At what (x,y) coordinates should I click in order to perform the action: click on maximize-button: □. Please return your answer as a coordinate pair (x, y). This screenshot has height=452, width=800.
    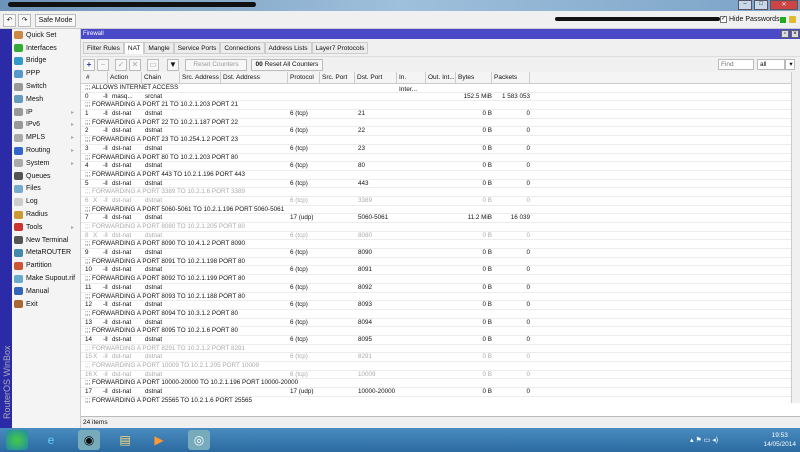
    Looking at the image, I should click on (761, 5).